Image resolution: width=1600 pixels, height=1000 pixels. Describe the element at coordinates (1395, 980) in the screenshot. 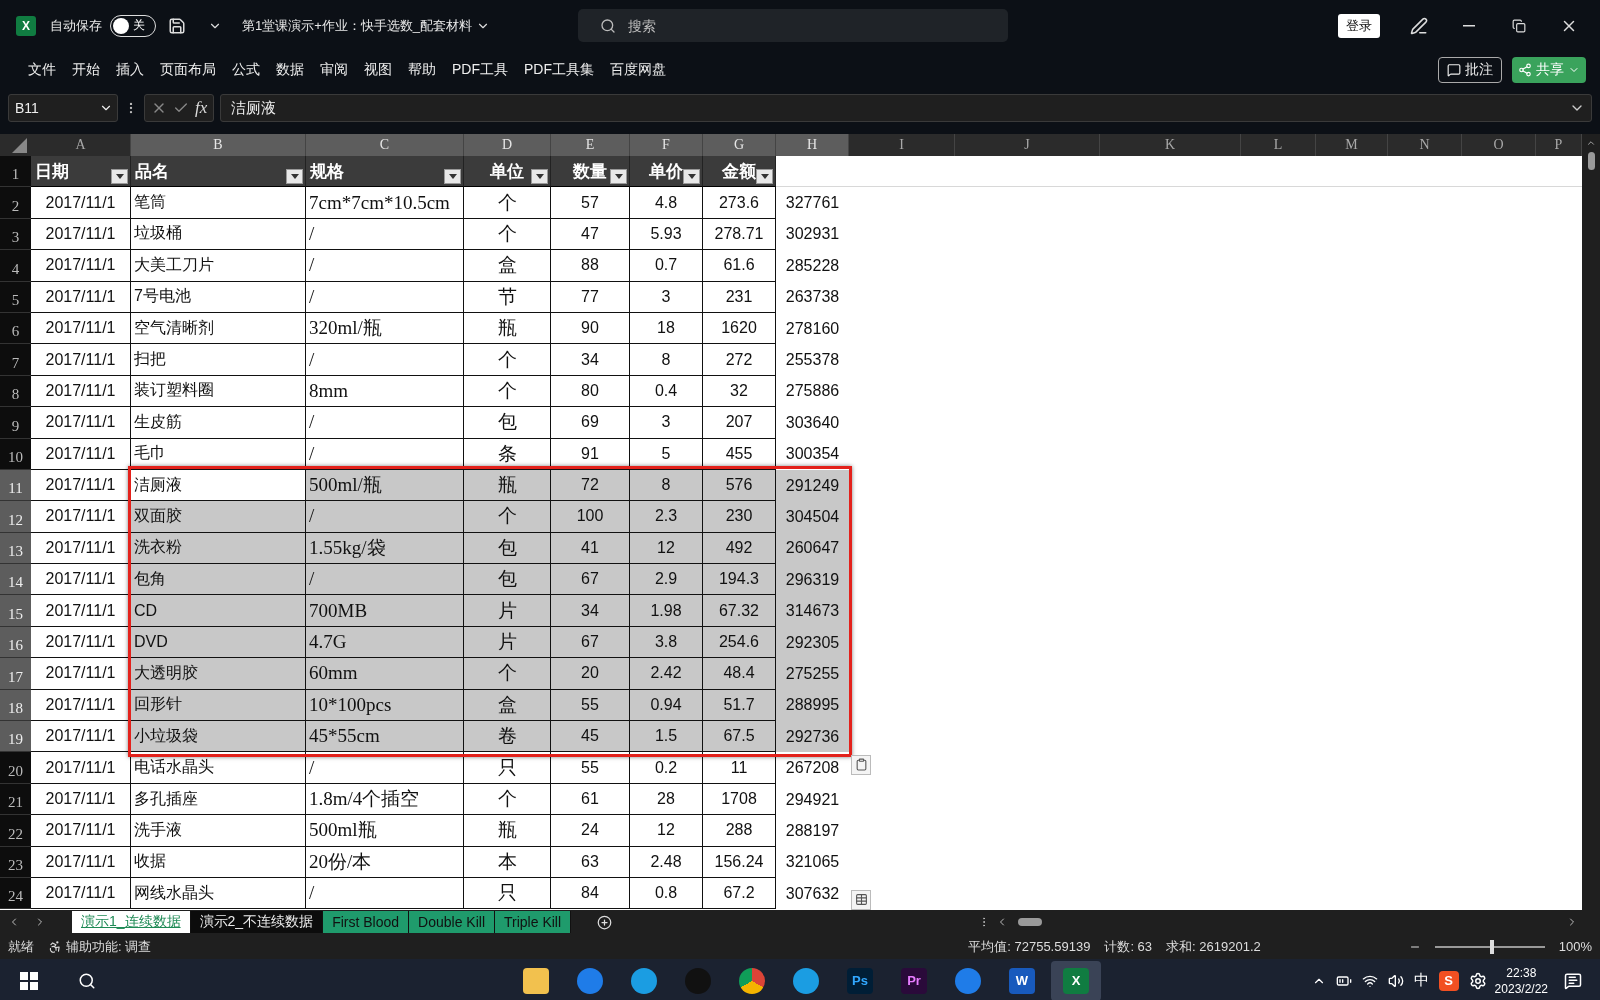

I see `volume-icon` at that location.